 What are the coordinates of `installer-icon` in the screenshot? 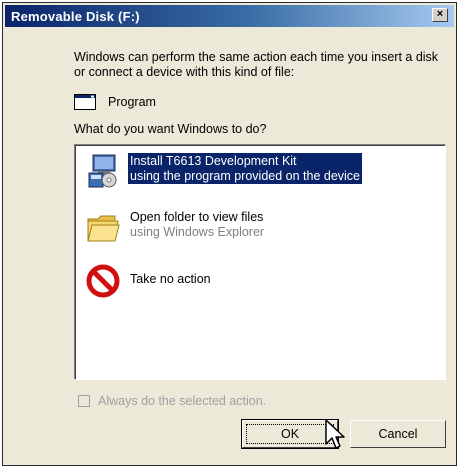 It's located at (102, 171).